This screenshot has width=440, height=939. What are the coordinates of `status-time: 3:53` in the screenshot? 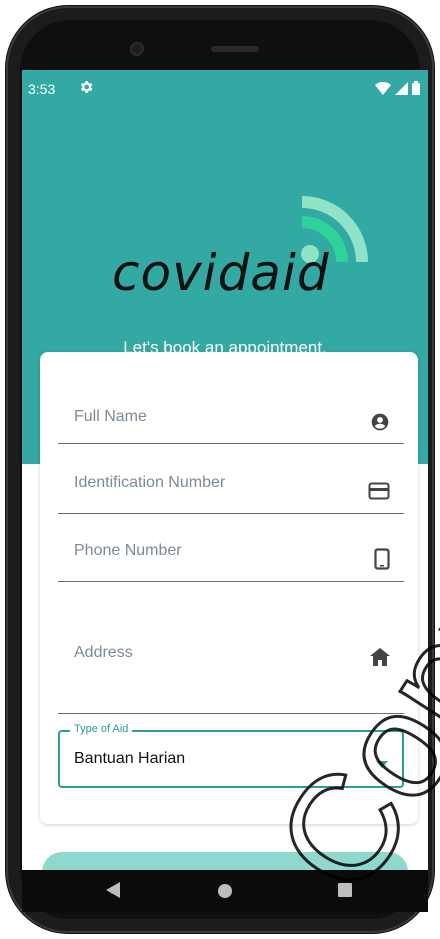 It's located at (42, 89).